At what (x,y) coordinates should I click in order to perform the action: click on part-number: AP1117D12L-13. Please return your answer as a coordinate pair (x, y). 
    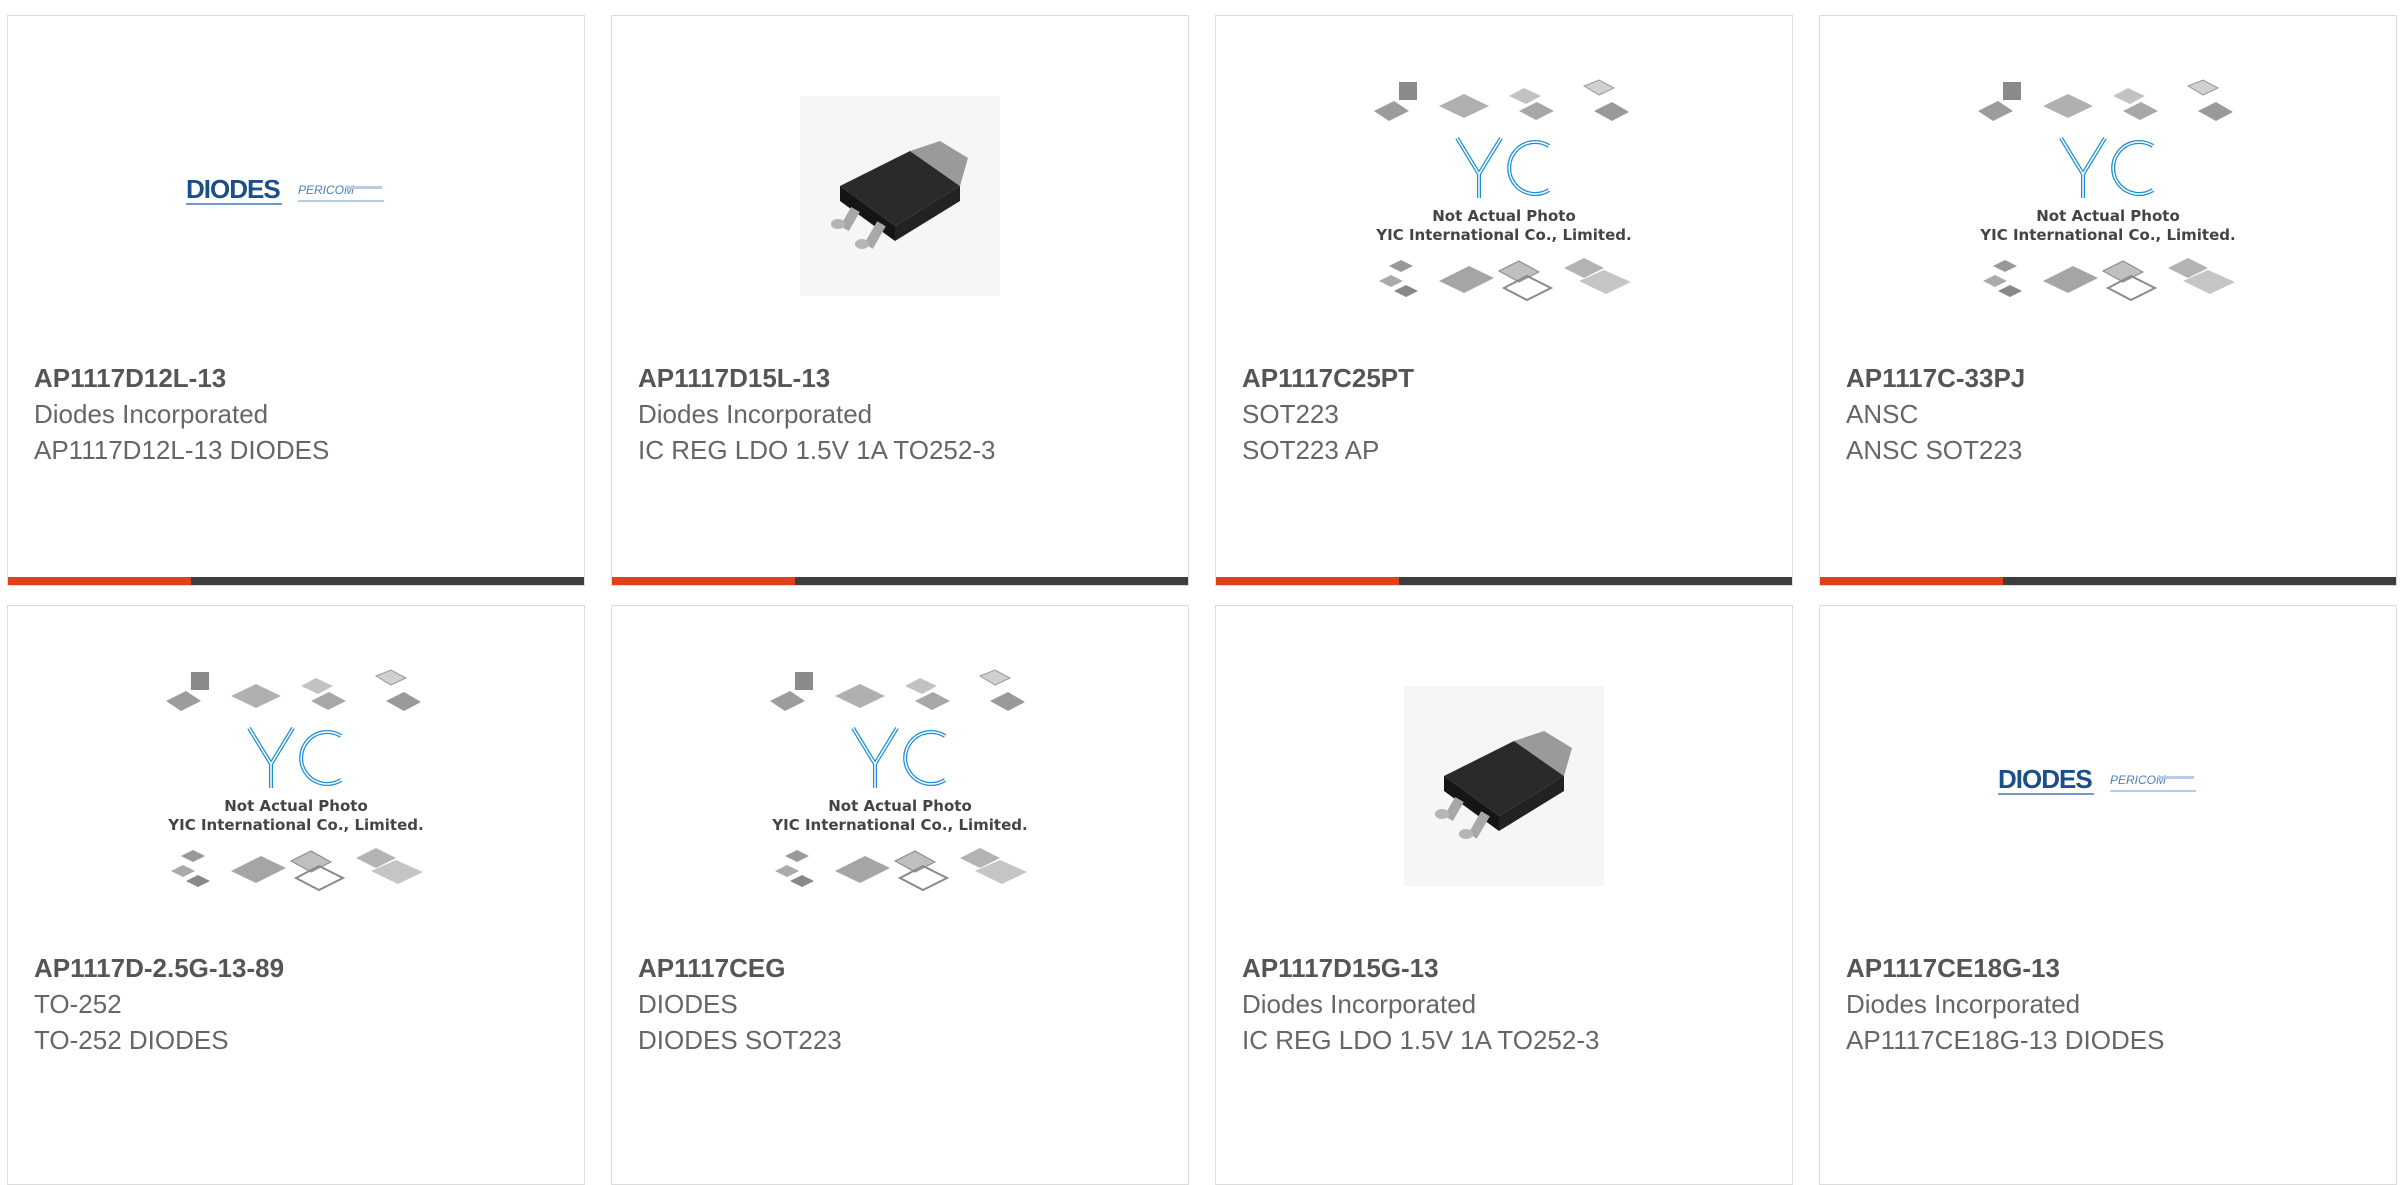
    Looking at the image, I should click on (299, 378).